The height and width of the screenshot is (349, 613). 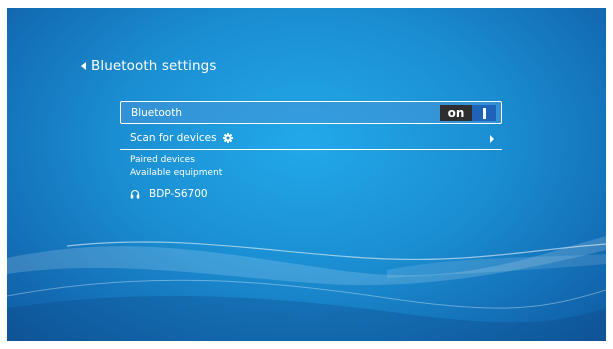 I want to click on bluetooth-toggle: on, so click(x=468, y=113).